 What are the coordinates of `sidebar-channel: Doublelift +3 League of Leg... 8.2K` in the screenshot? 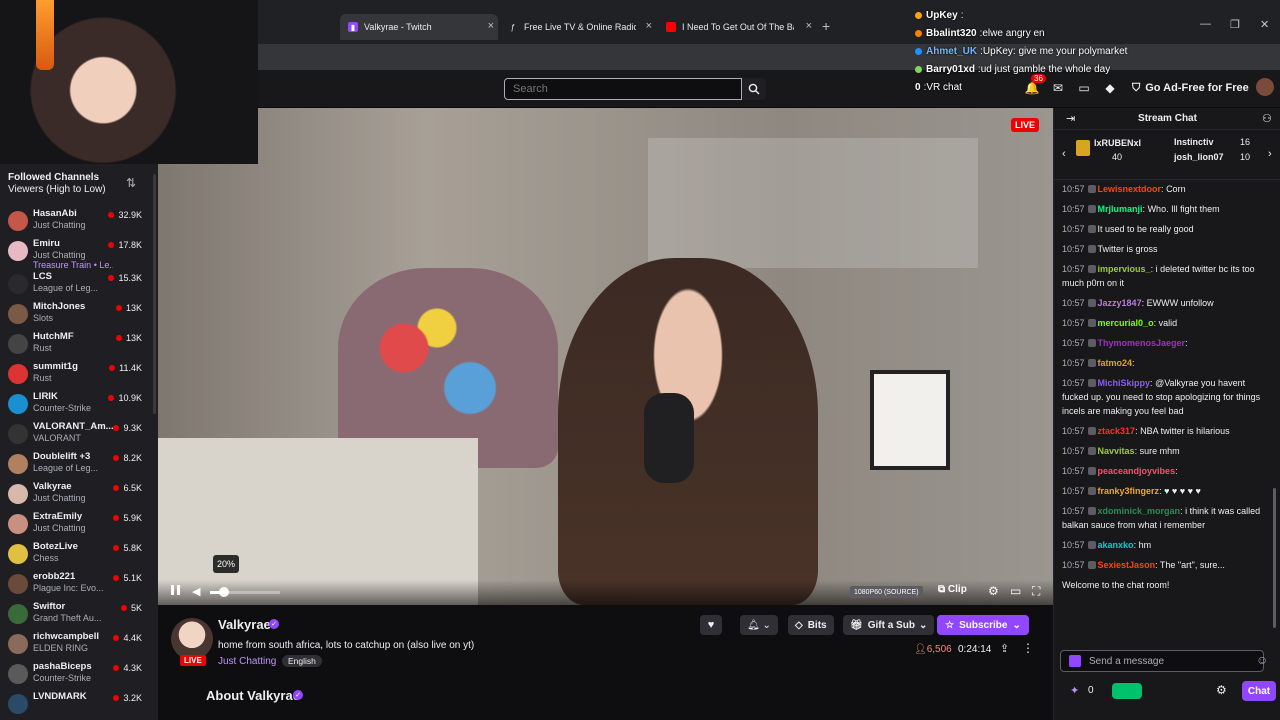 It's located at (76, 464).